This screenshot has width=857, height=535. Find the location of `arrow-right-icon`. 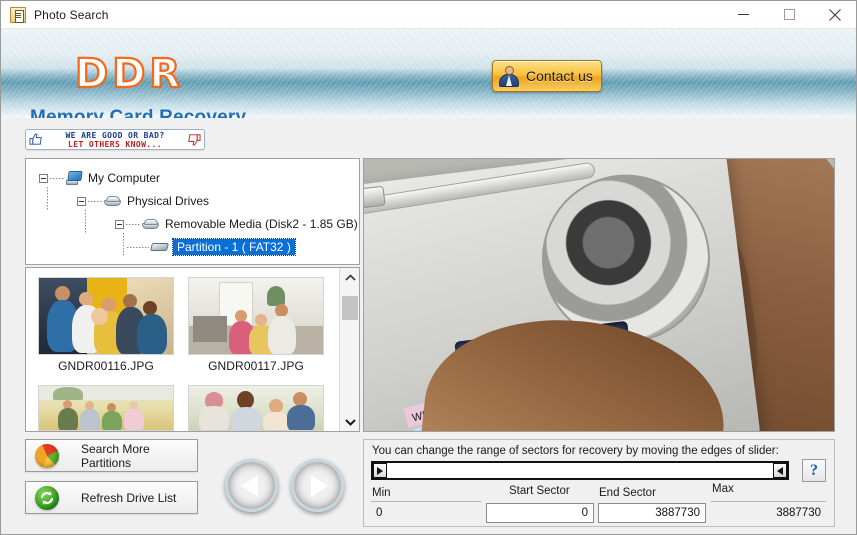

arrow-right-icon is located at coordinates (319, 485).